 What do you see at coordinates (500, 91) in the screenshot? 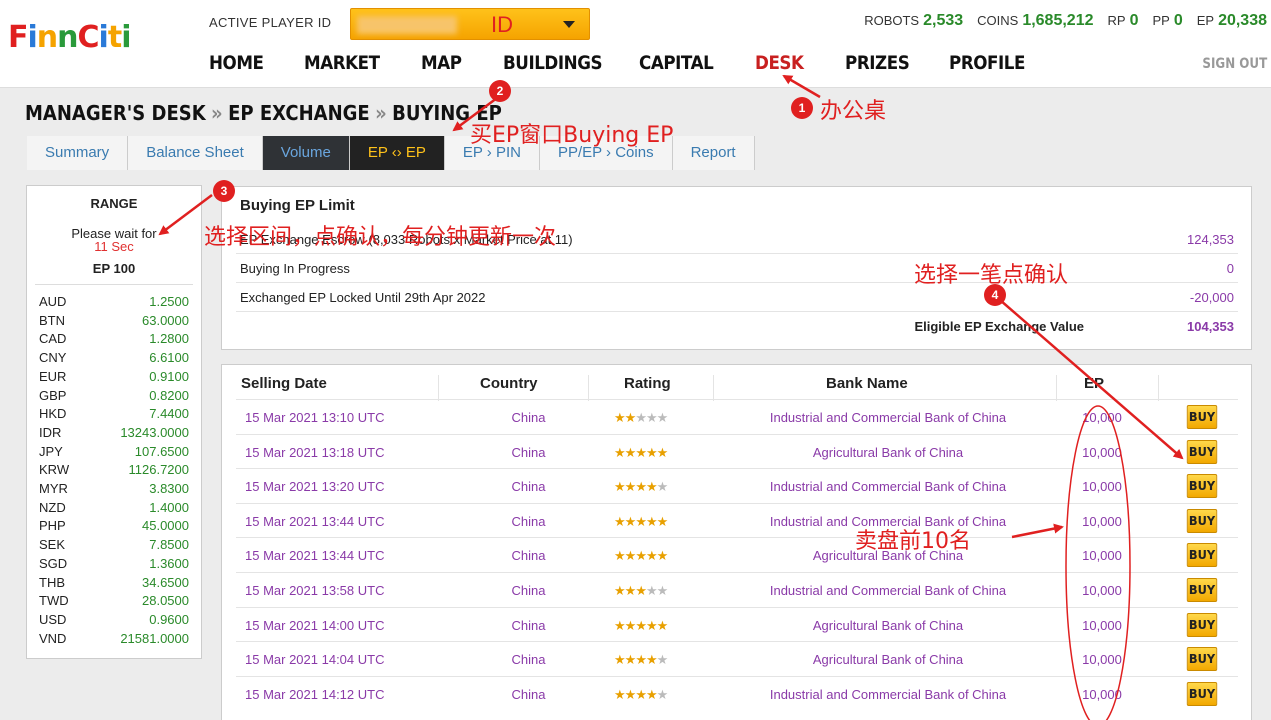
I see `annotation-badge-2: 2` at bounding box center [500, 91].